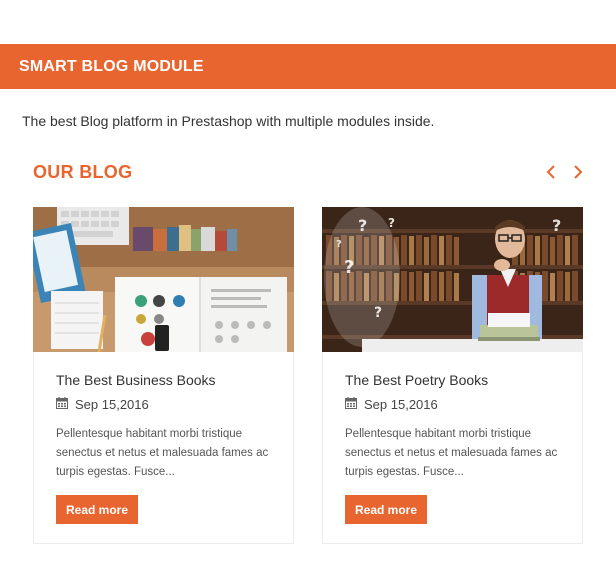  I want to click on blog-post-title: The Best Poetry Books, so click(416, 380).